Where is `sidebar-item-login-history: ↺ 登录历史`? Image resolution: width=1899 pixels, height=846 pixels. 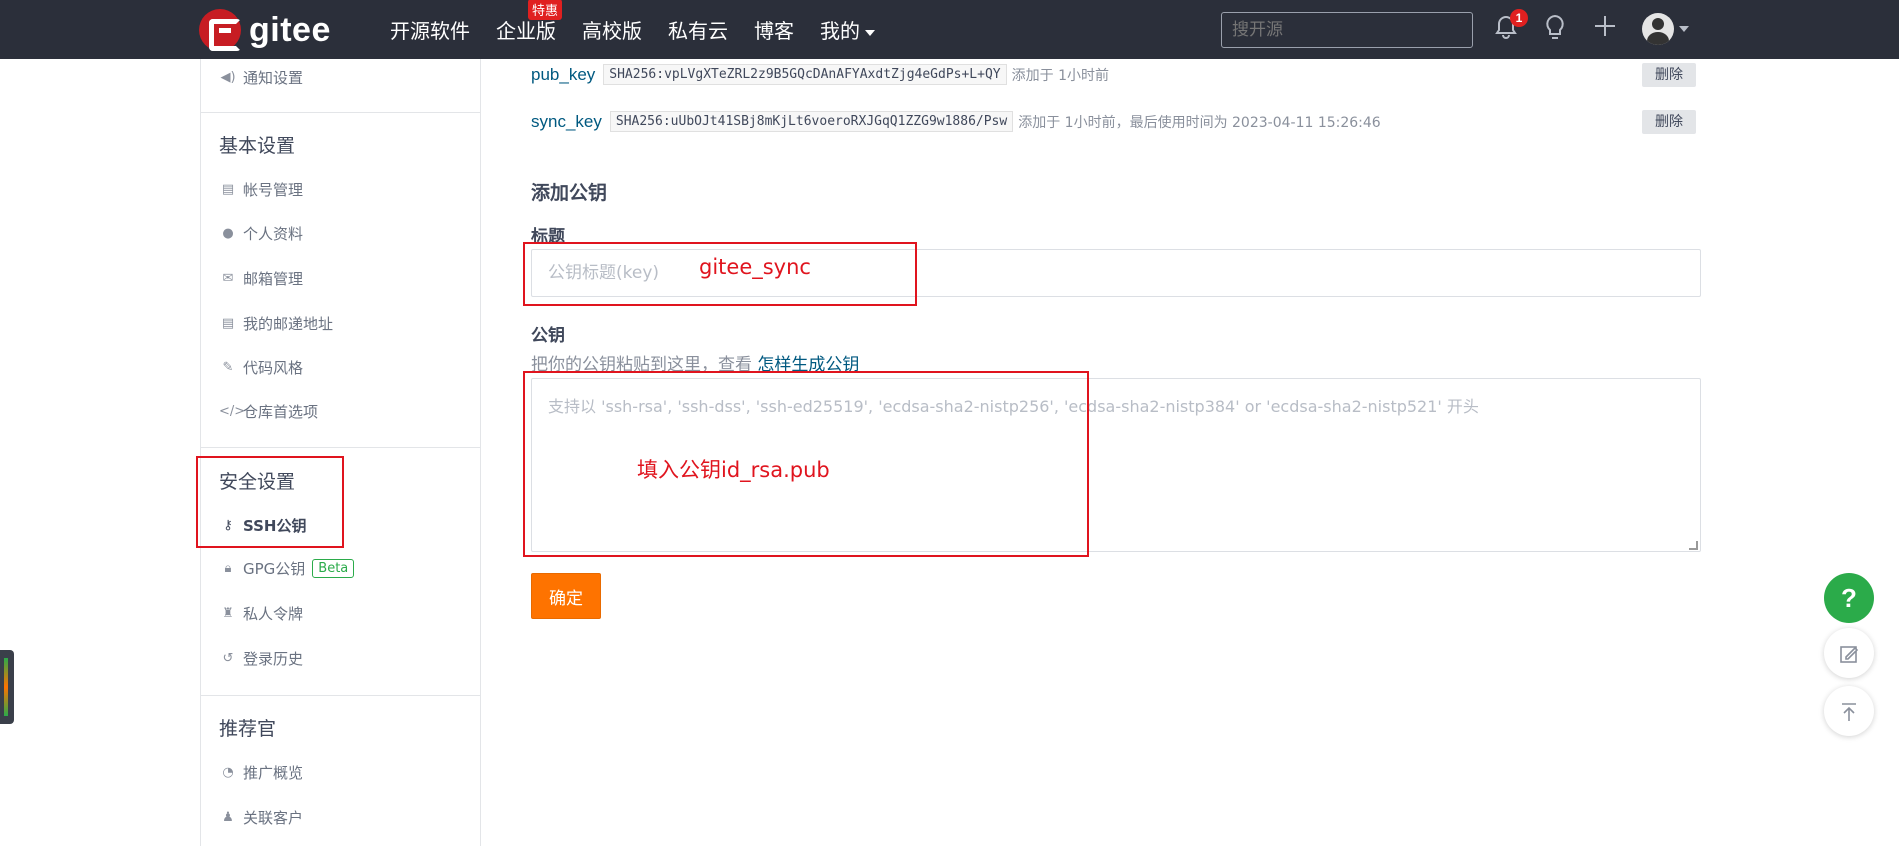
sidebar-item-login-history: ↺ 登录历史 is located at coordinates (261, 658).